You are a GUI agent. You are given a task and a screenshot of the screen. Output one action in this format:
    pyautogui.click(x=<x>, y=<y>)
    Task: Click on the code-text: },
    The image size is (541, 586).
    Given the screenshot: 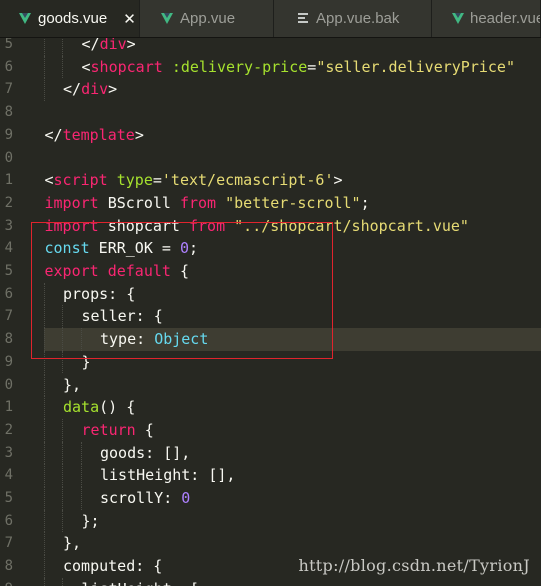 What is the action you would take?
    pyautogui.click(x=72, y=385)
    